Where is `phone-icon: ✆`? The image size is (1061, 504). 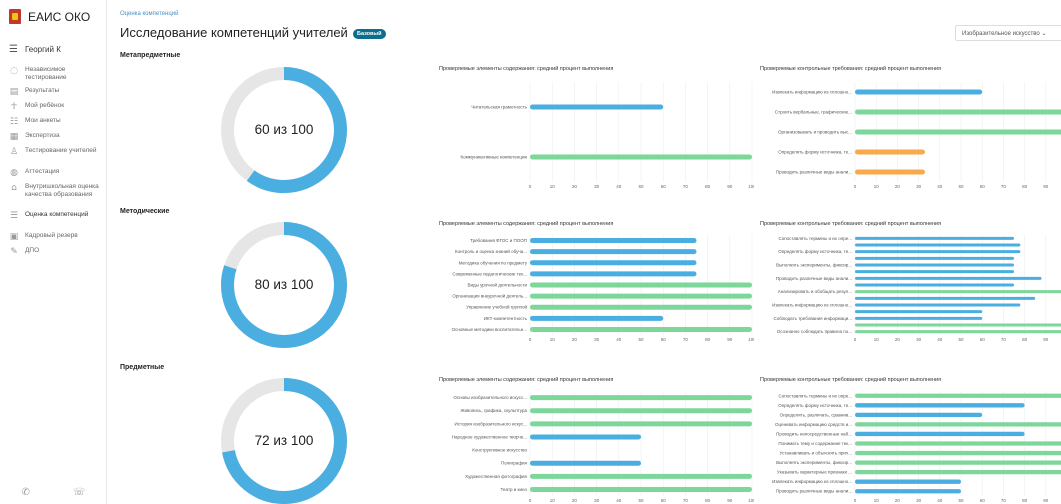 phone-icon: ✆ is located at coordinates (26, 492).